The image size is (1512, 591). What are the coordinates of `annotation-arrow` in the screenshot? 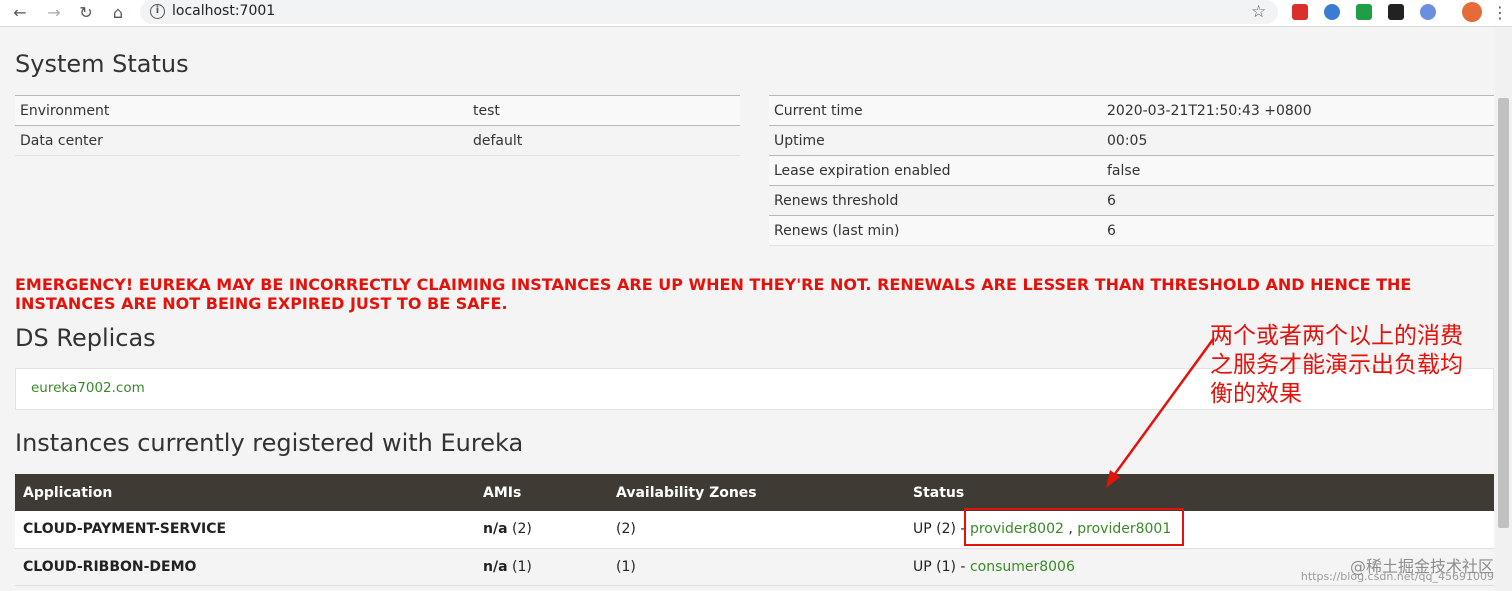 It's located at (1161, 412).